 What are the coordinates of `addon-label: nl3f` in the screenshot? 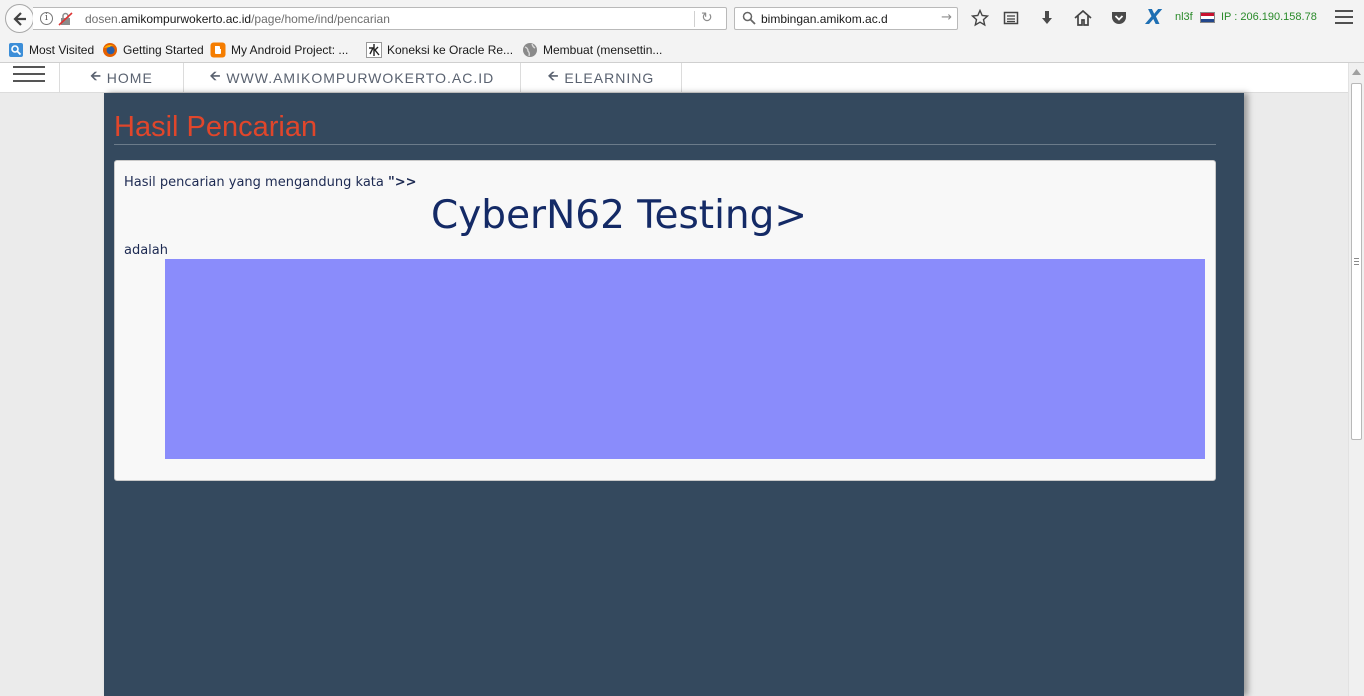 It's located at (1184, 17).